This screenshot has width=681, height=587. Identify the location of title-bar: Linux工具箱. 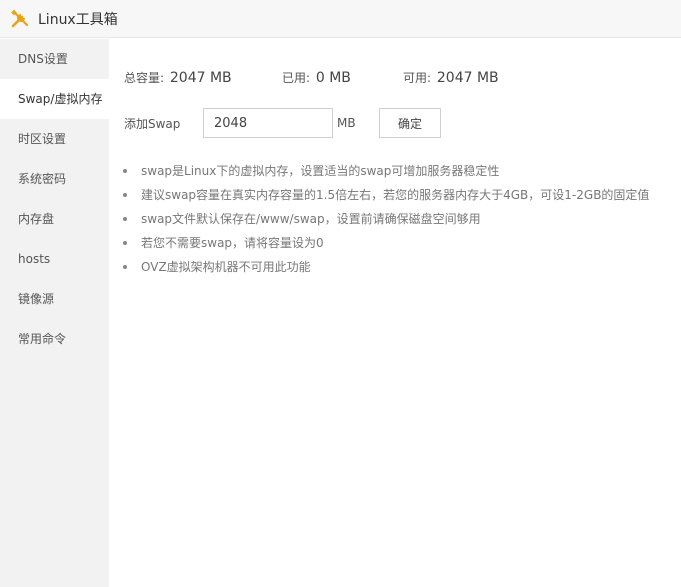
(340, 19).